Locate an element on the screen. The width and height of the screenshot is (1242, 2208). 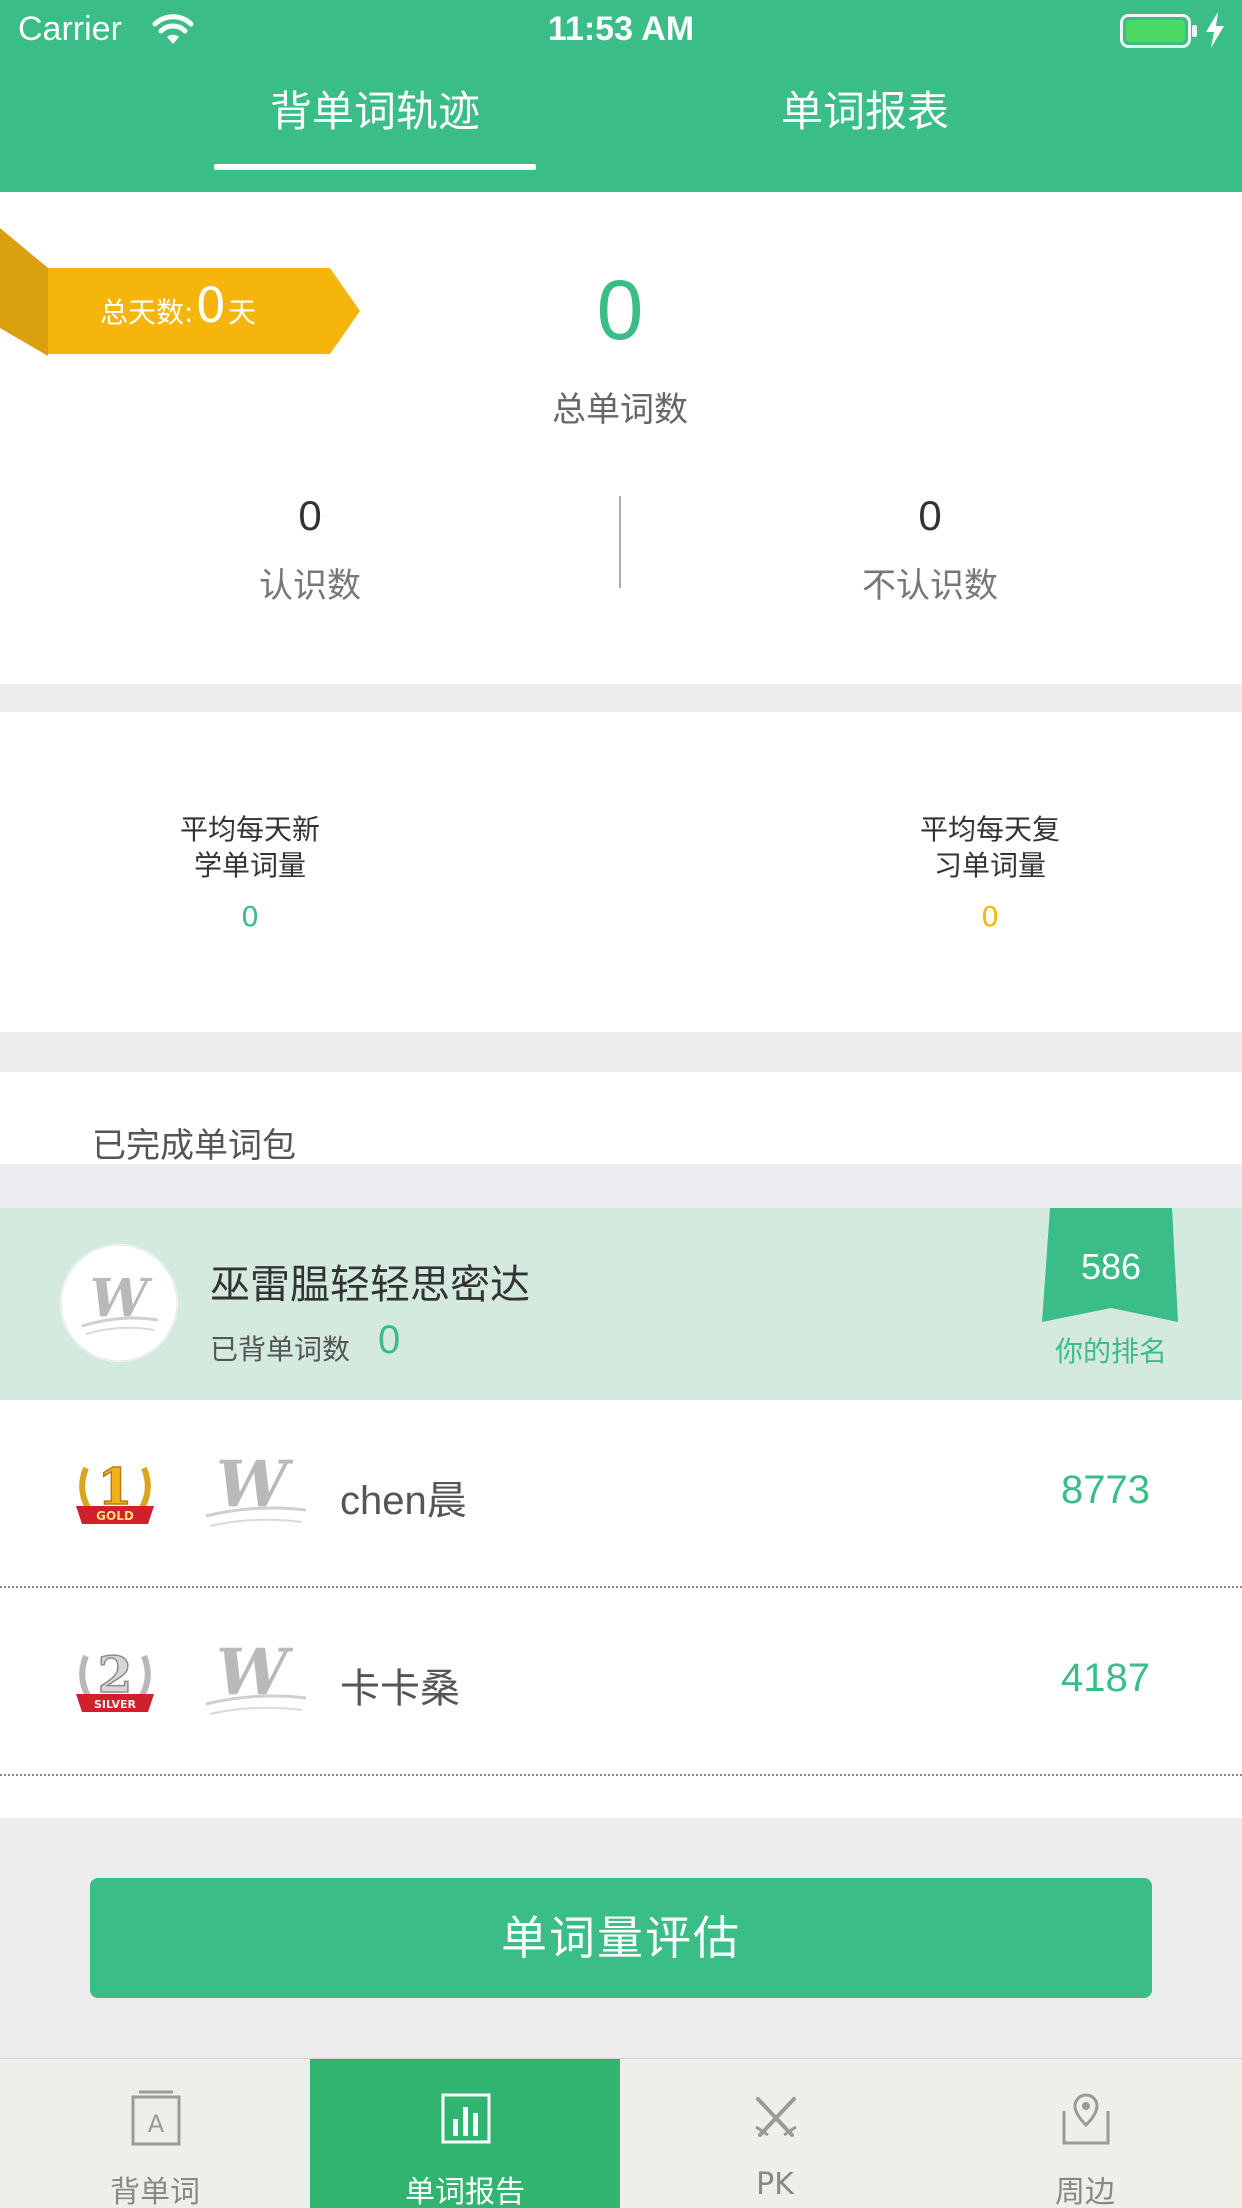
tabbar-label: 单词报告 is located at coordinates (465, 2191).